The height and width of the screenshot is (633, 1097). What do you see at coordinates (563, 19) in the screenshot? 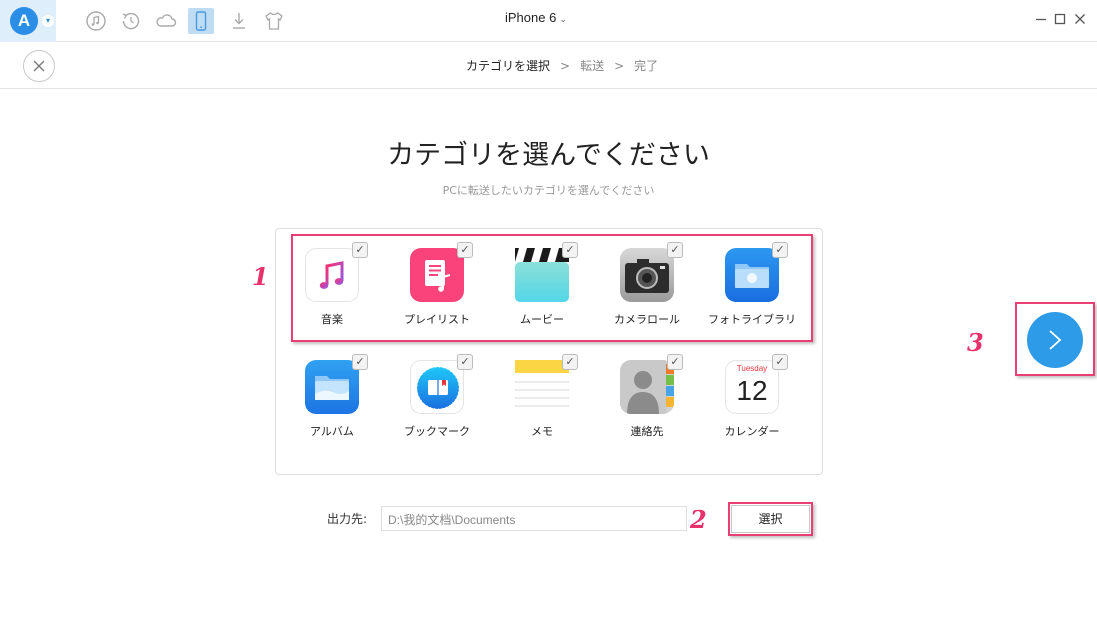
I see `chevron-down-icon: ⌄` at bounding box center [563, 19].